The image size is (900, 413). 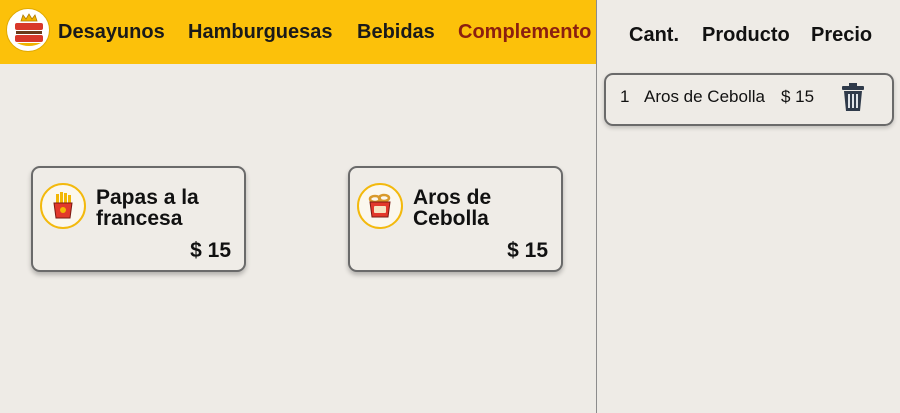 What do you see at coordinates (380, 206) in the screenshot?
I see `onion-rings-icon` at bounding box center [380, 206].